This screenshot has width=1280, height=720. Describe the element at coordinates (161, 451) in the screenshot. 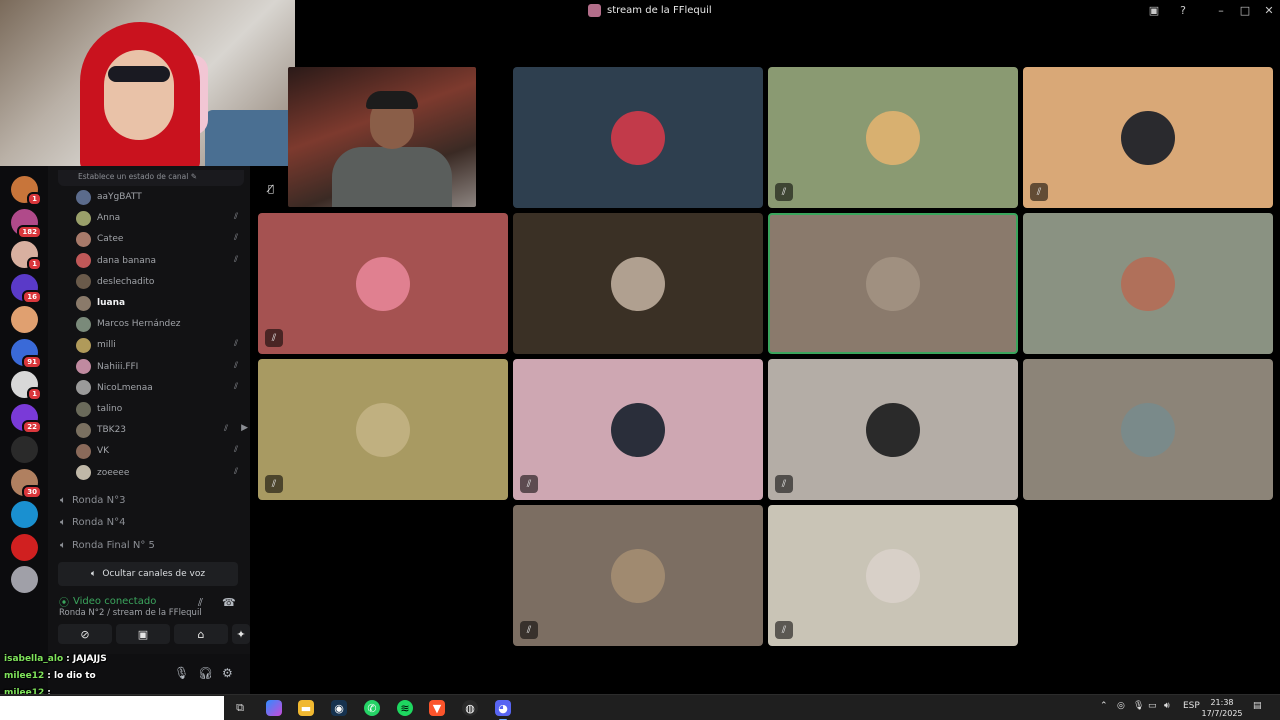

I see `voice-member: VK ⫽` at that location.